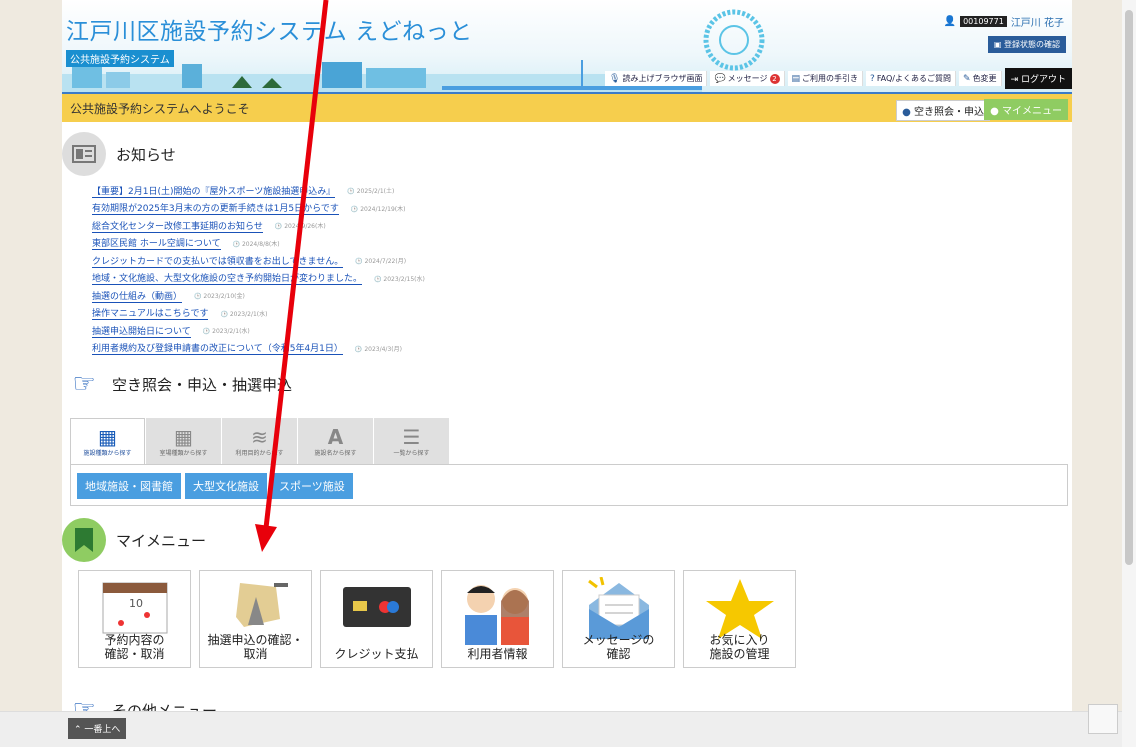 Image resolution: width=1136 pixels, height=747 pixels. I want to click on mymenu-label: マイメニュー, so click(1032, 111).